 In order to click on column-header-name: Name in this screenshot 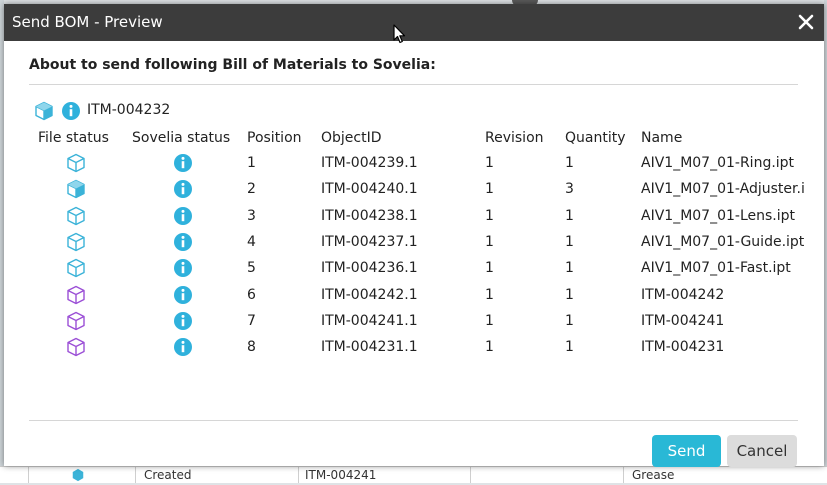, I will do `click(721, 138)`.